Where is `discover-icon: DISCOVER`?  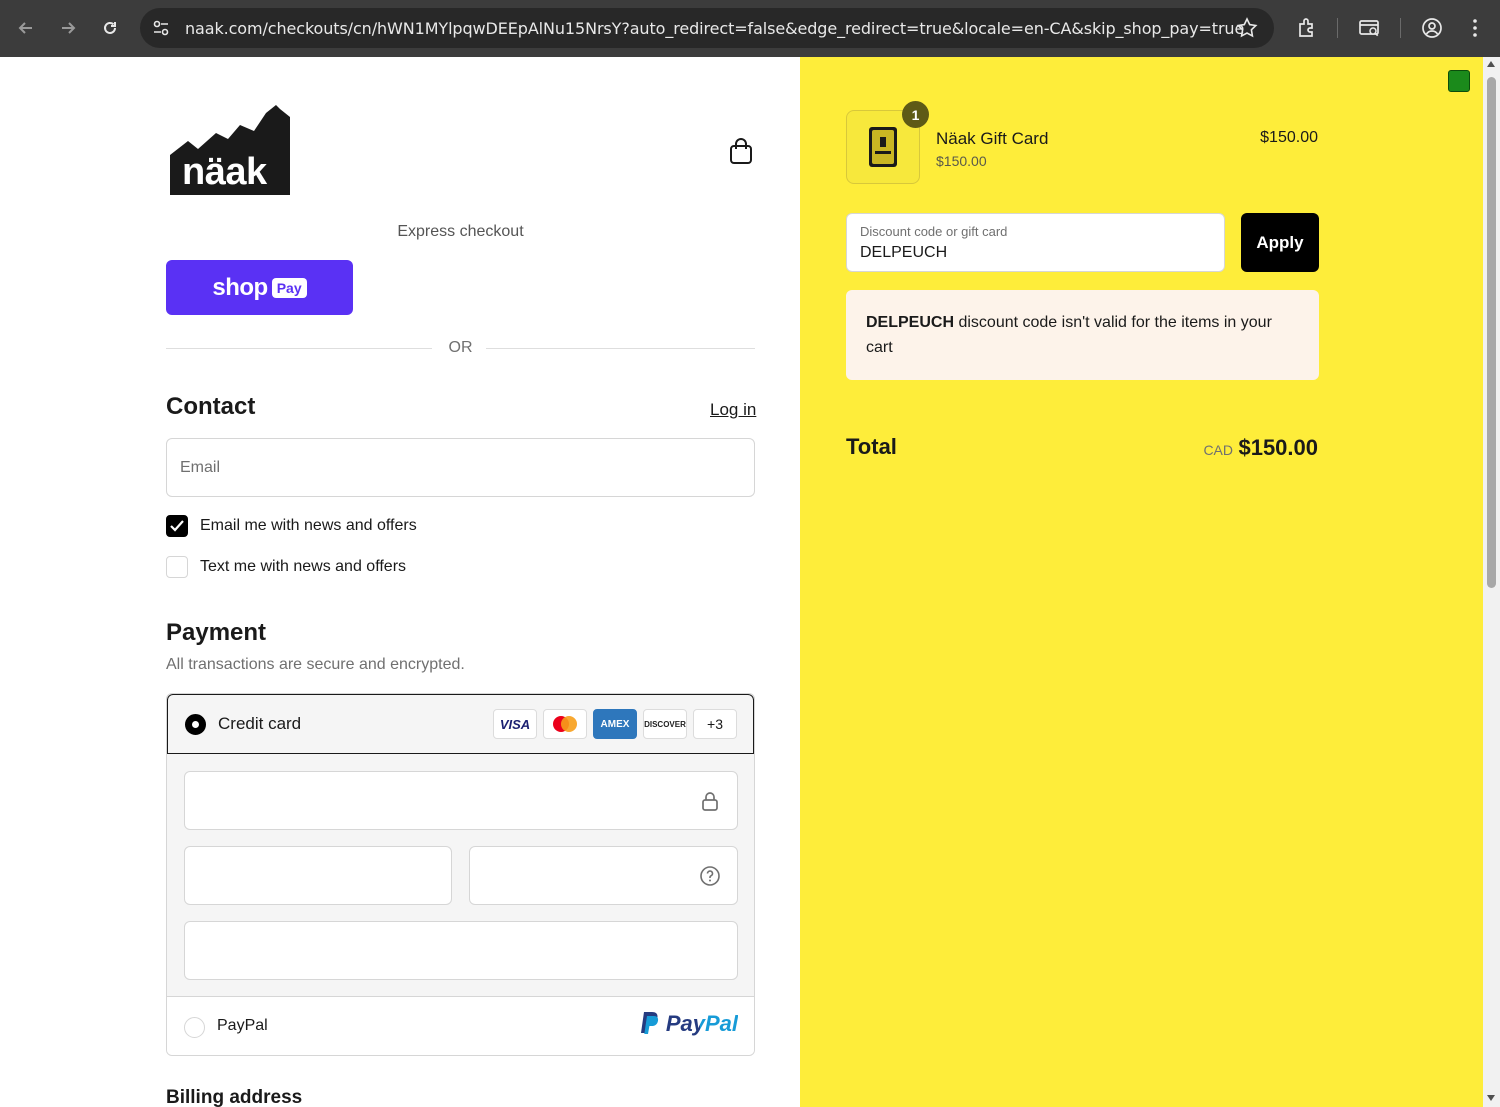
discover-icon: DISCOVER is located at coordinates (665, 724).